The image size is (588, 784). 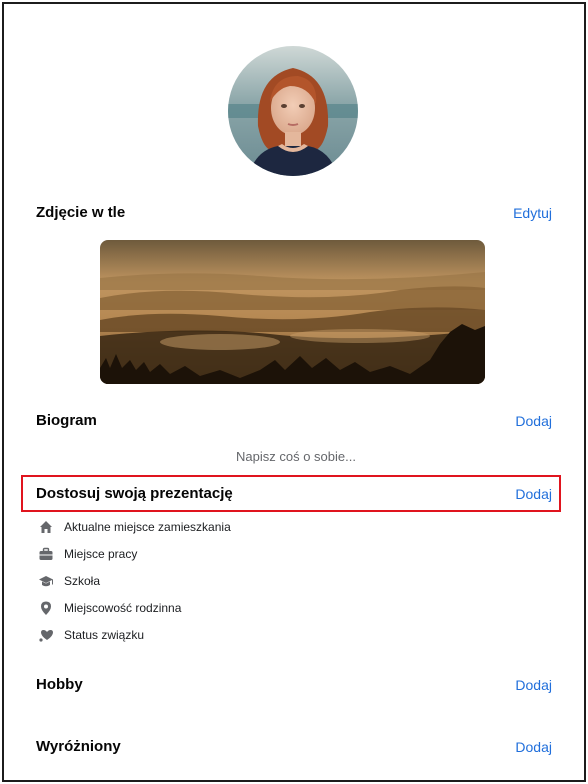 I want to click on cover-photo, so click(x=292, y=312).